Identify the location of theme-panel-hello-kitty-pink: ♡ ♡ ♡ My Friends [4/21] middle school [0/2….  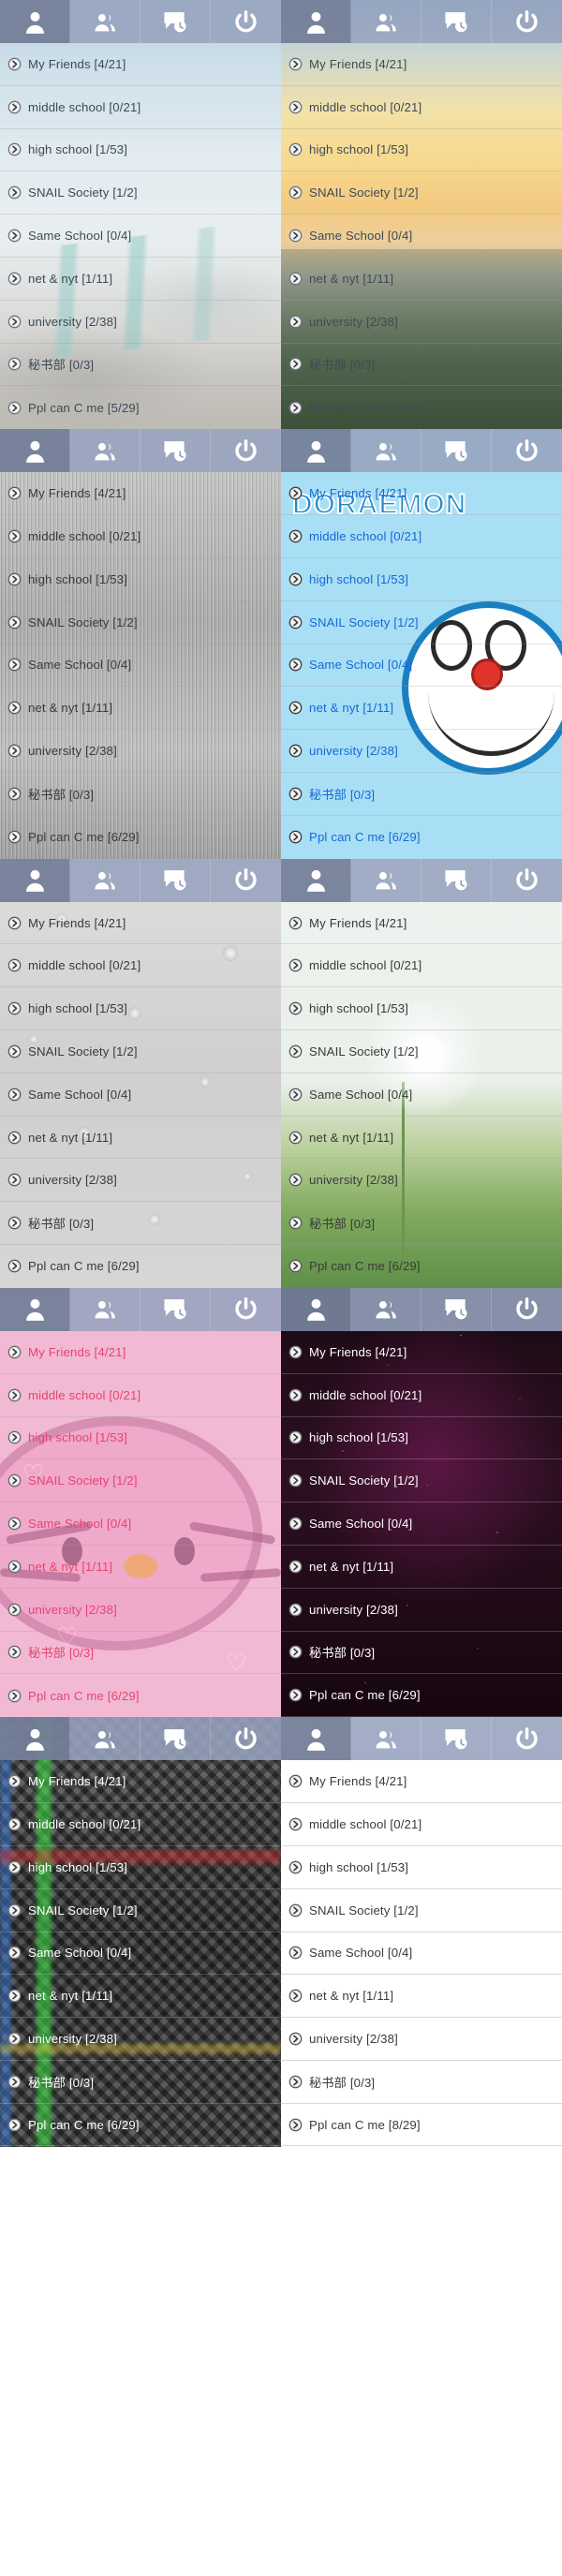
(140, 1502).